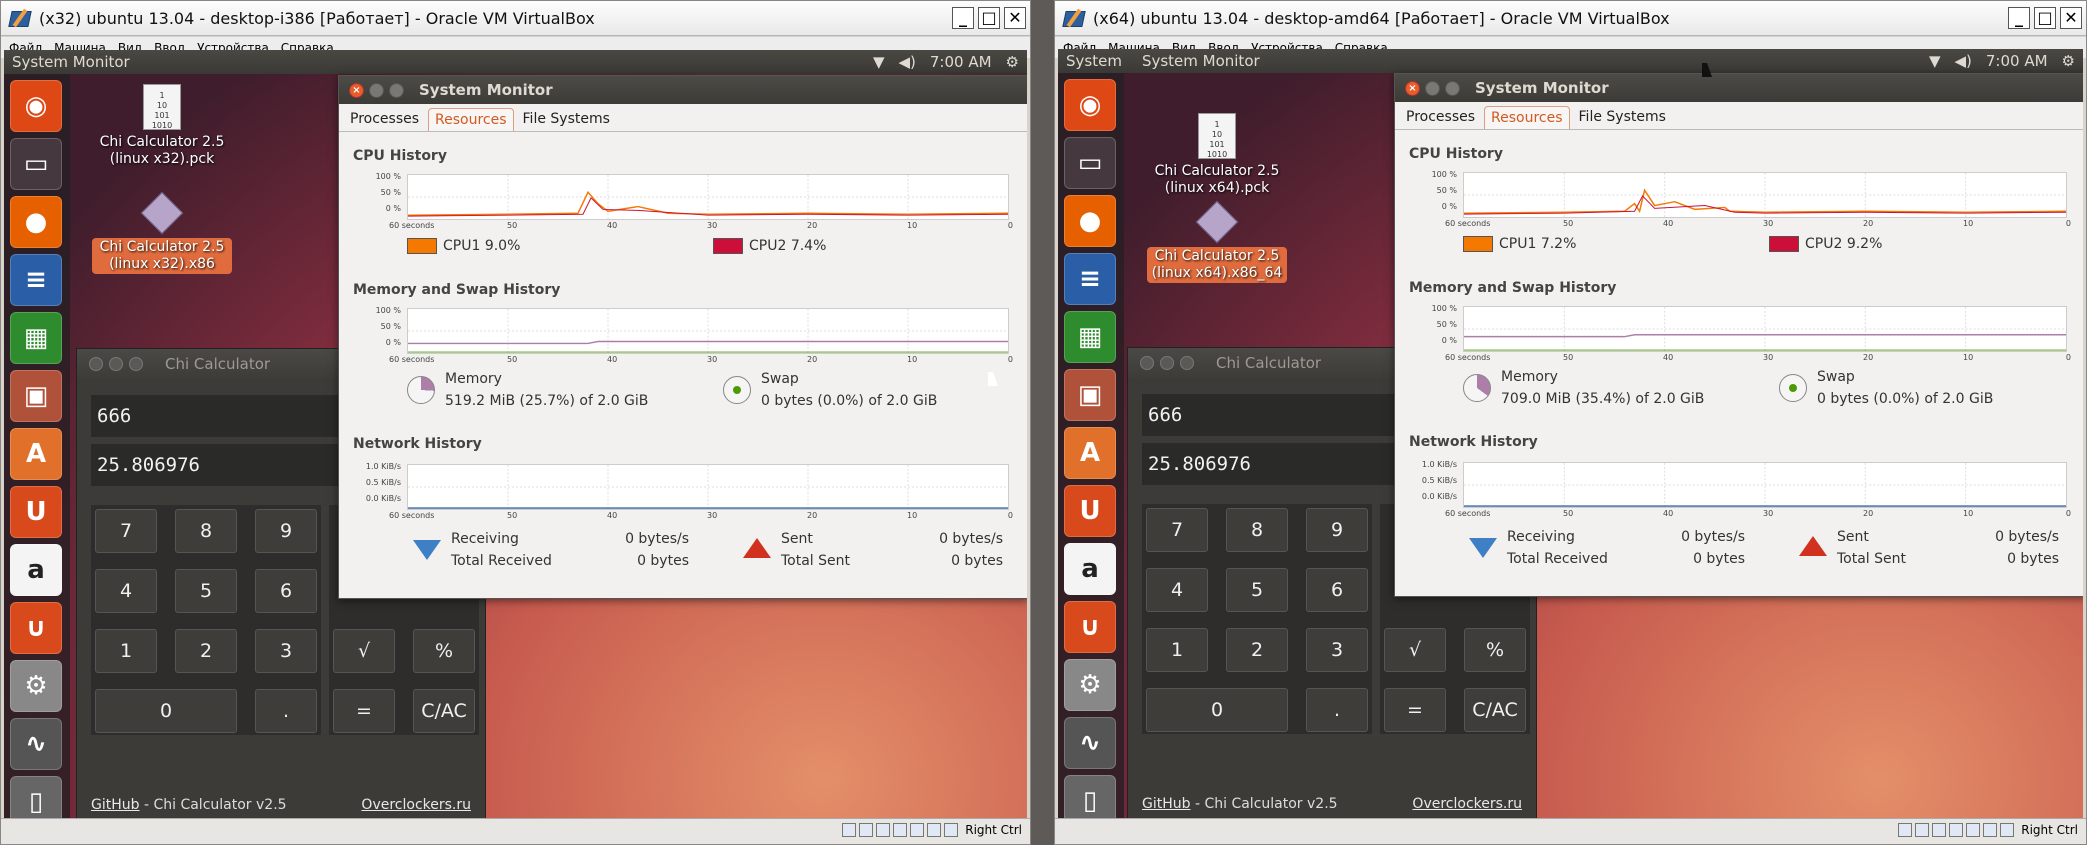 The height and width of the screenshot is (845, 2087). I want to click on tab-file-systems: File Systems, so click(566, 119).